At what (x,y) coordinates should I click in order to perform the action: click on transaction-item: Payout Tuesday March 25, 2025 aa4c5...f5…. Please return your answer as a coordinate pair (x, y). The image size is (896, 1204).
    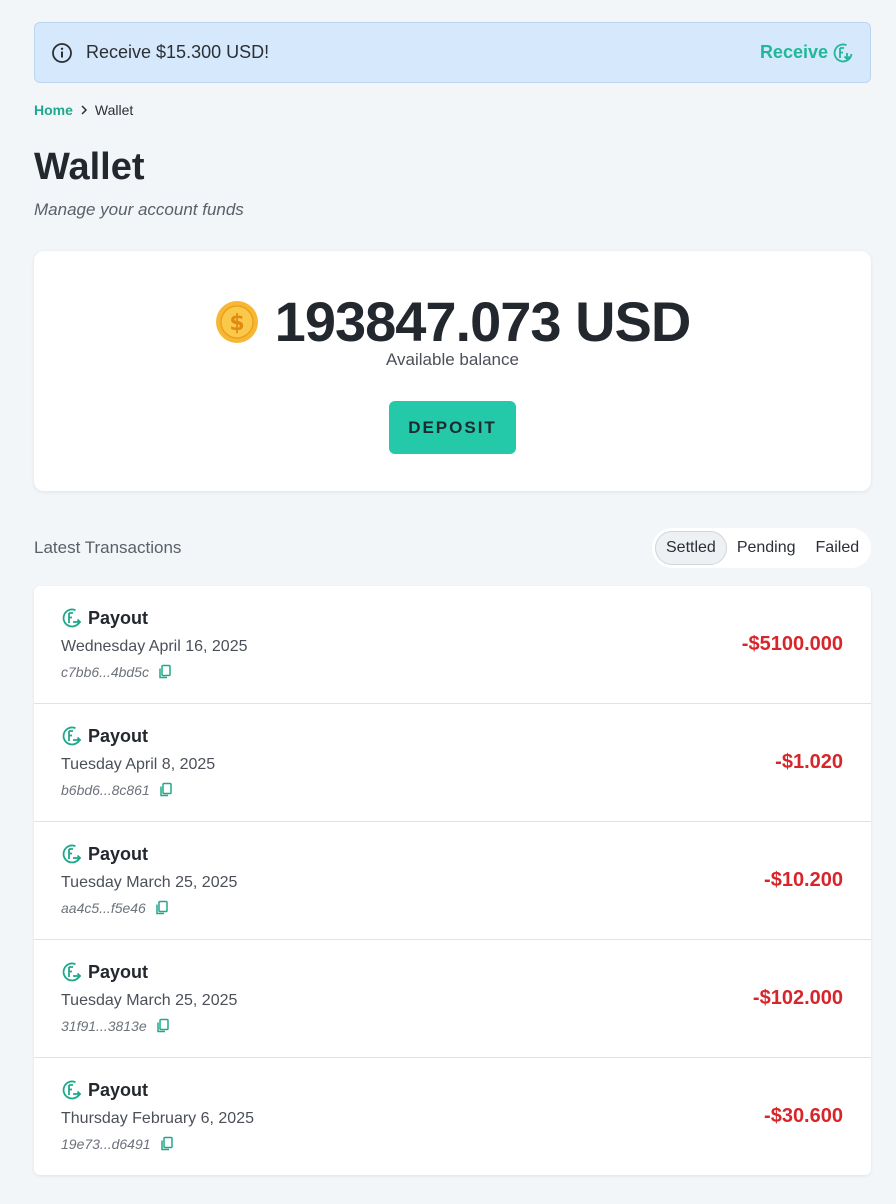
    Looking at the image, I should click on (452, 881).